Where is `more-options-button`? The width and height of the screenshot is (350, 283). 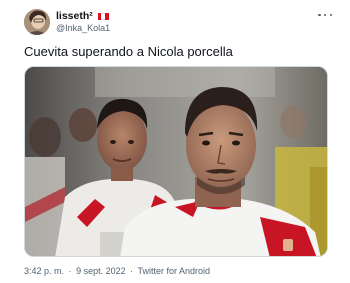 more-options-button is located at coordinates (325, 15).